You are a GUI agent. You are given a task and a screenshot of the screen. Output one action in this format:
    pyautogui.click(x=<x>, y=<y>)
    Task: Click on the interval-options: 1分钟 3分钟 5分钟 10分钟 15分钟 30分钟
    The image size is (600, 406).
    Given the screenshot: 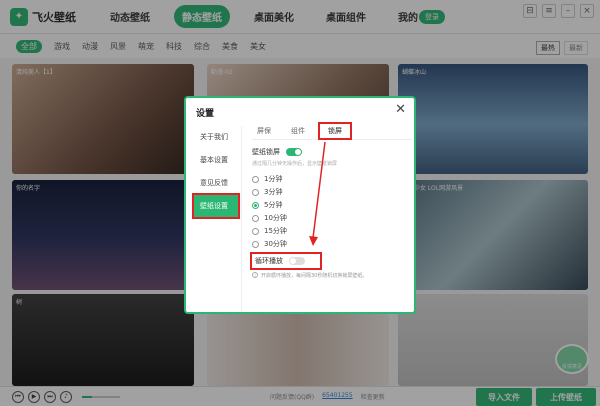 What is the action you would take?
    pyautogui.click(x=332, y=212)
    